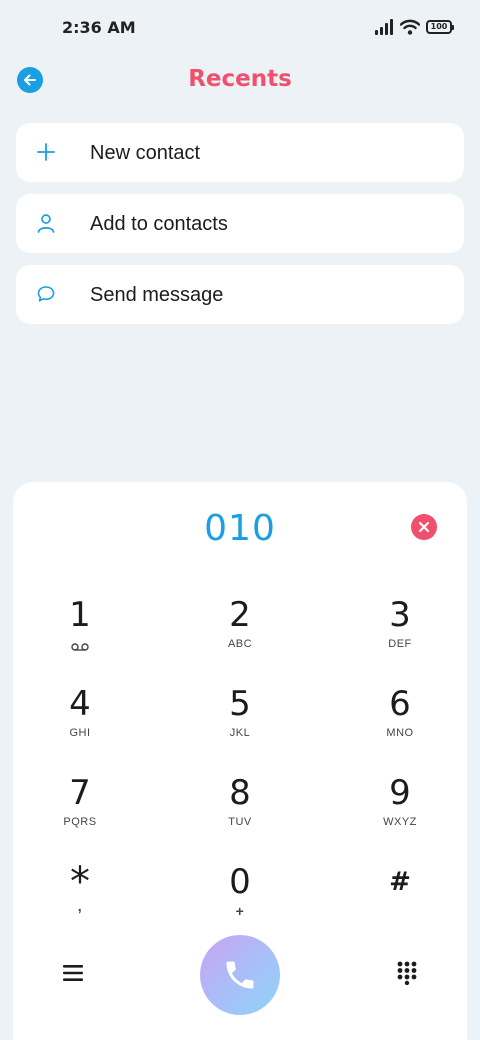 This screenshot has height=1040, width=480. Describe the element at coordinates (410, 27) in the screenshot. I see `wifi-icon` at that location.